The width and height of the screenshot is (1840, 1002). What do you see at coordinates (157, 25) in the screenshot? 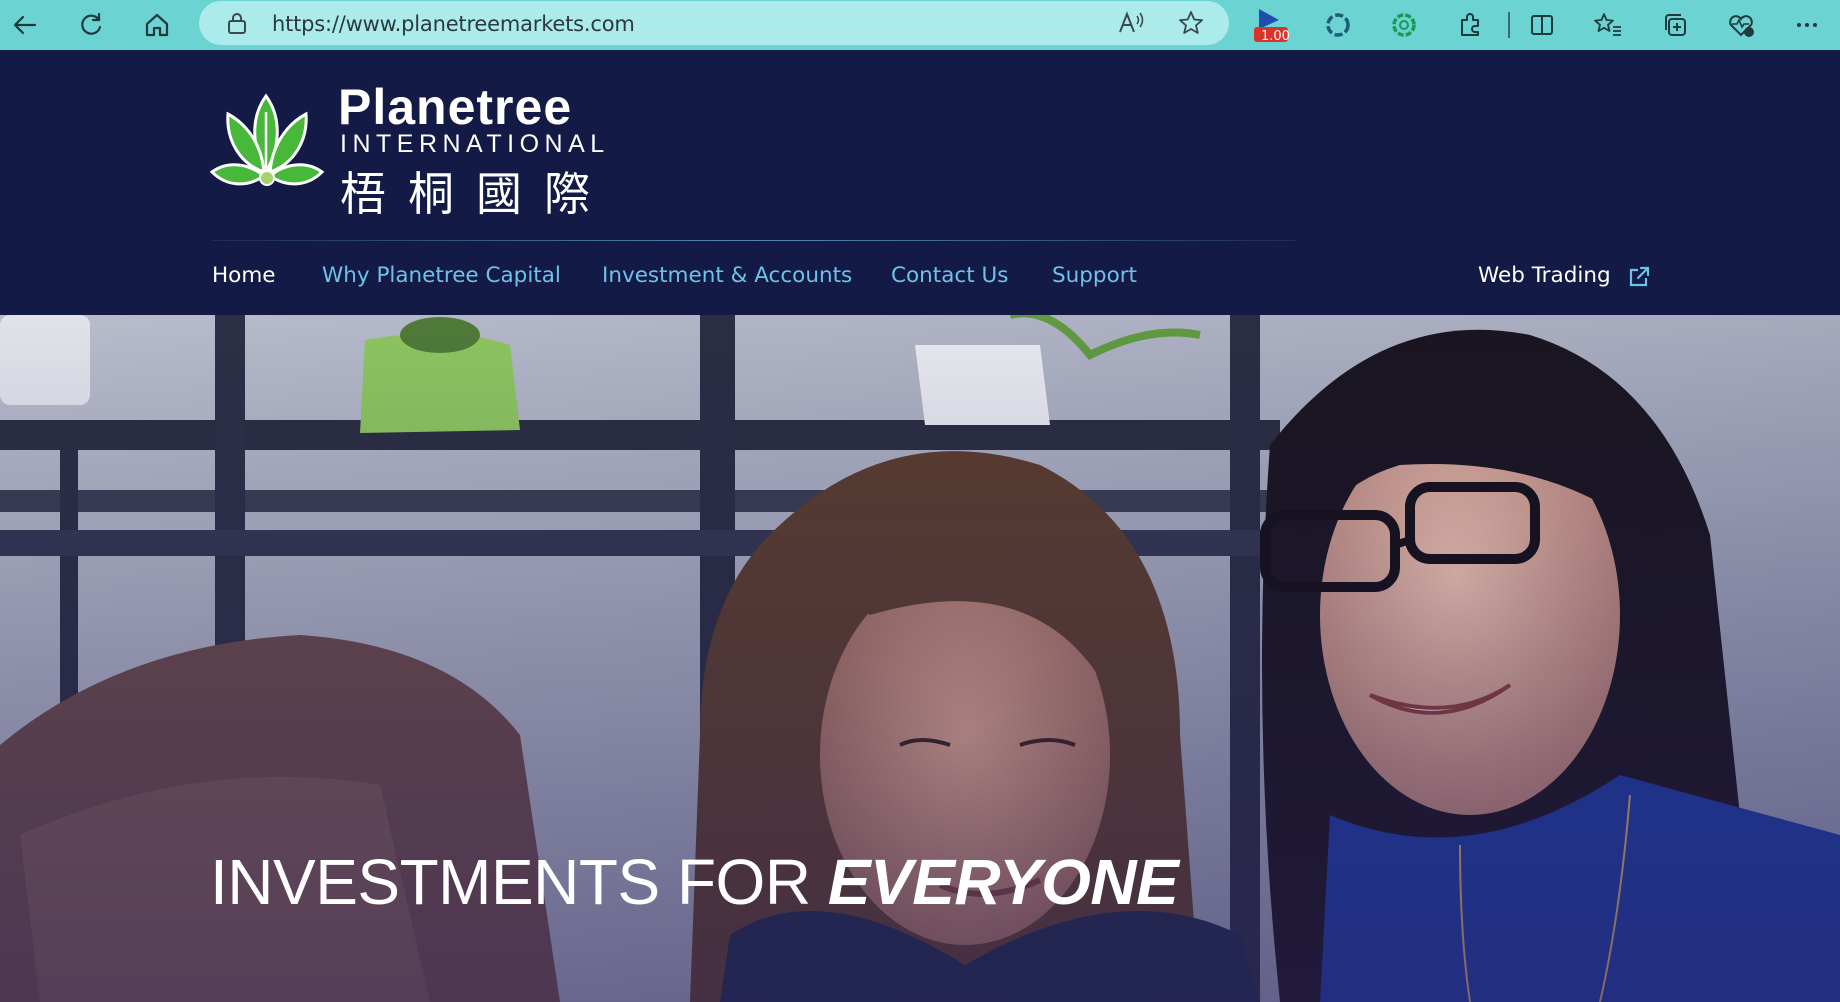
I see `home-icon` at bounding box center [157, 25].